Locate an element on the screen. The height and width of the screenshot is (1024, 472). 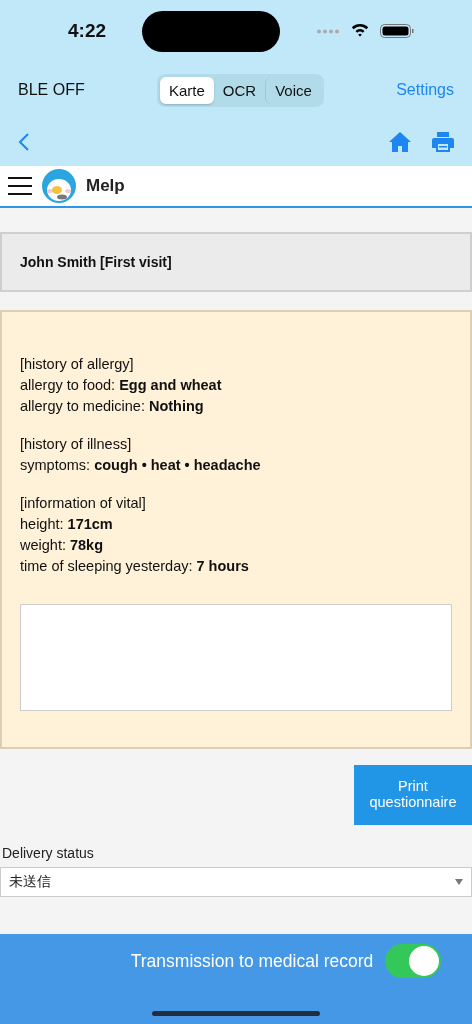
signal-icon is located at coordinates (328, 31).